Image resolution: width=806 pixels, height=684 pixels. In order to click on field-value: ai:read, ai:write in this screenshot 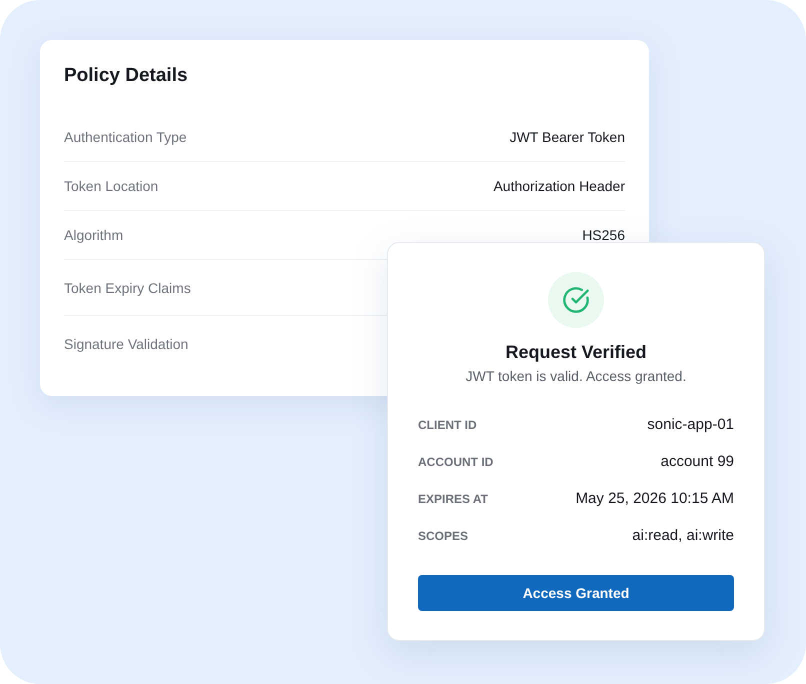, I will do `click(683, 535)`.